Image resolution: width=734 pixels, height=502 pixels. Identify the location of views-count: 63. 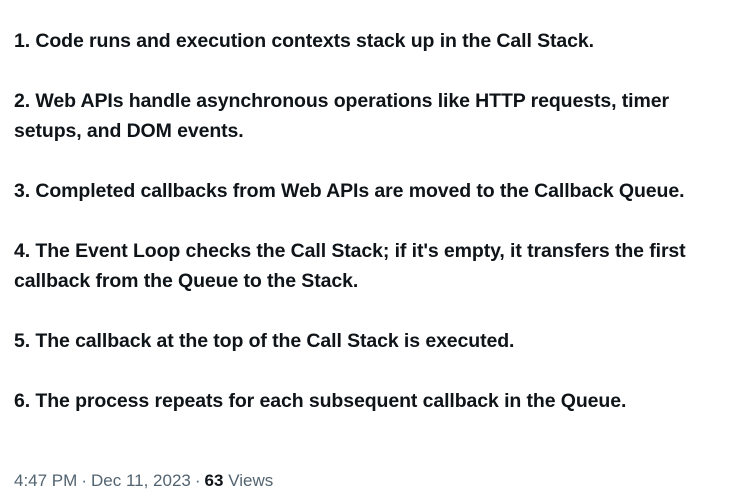
(214, 480).